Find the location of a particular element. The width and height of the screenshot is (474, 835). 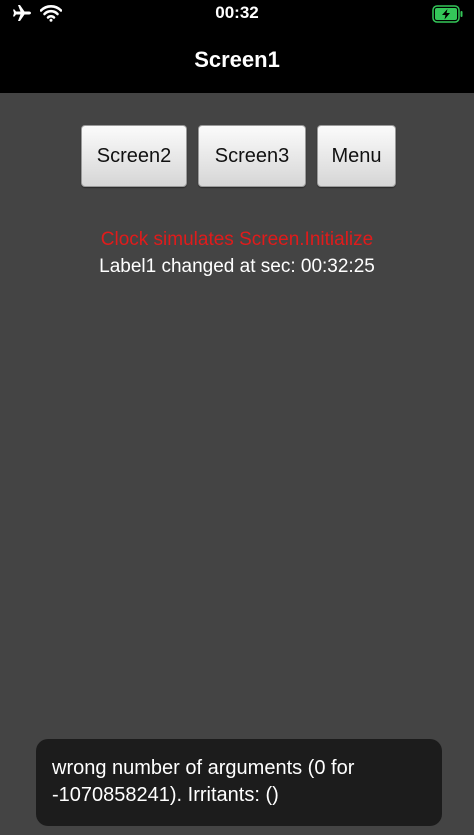

status-bar: 00:32 is located at coordinates (237, 14).